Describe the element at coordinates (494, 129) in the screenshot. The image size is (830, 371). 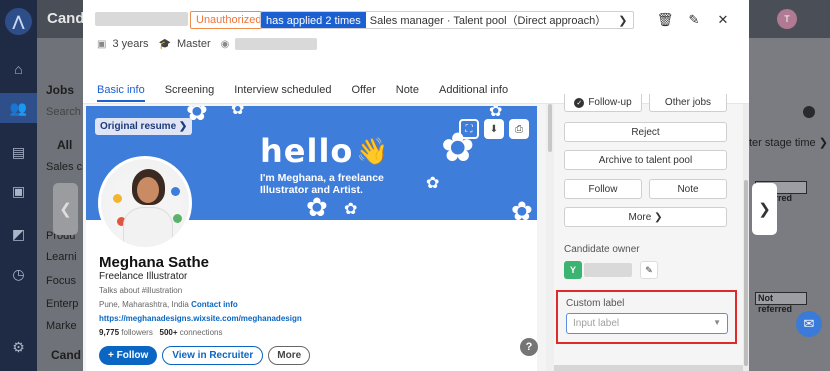
I see `download-icon: ⬇` at that location.